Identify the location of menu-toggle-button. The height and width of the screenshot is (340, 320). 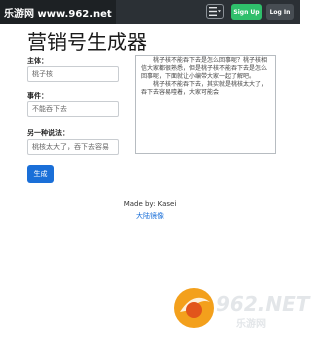
(215, 11).